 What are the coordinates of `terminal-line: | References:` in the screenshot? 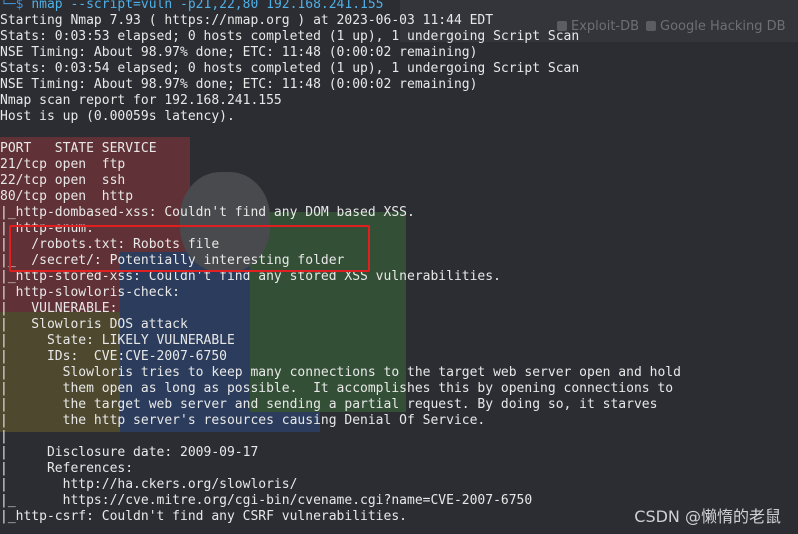 It's located at (67, 468).